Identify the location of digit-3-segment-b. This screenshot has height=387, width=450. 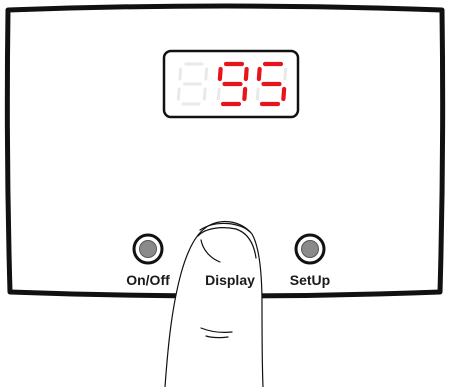
(285, 74).